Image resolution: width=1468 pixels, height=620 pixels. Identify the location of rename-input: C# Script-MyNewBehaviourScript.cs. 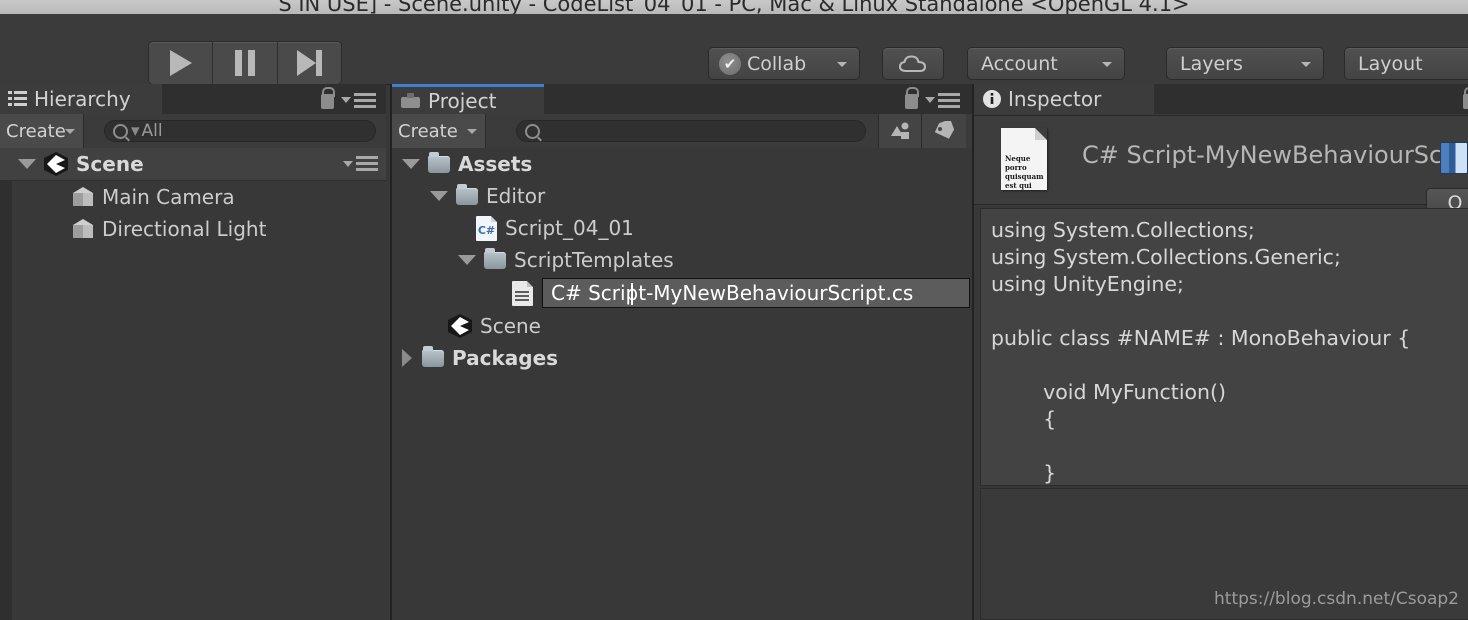
(756, 293).